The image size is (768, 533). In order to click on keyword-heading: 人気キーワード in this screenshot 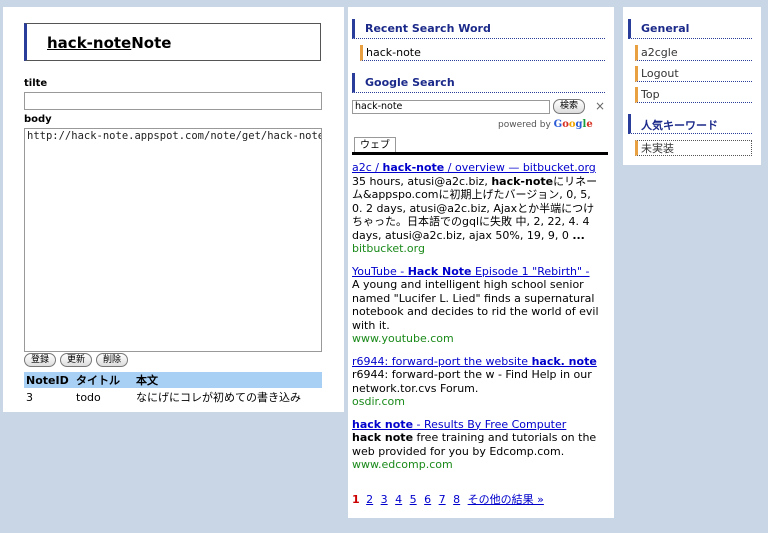, I will do `click(690, 124)`.